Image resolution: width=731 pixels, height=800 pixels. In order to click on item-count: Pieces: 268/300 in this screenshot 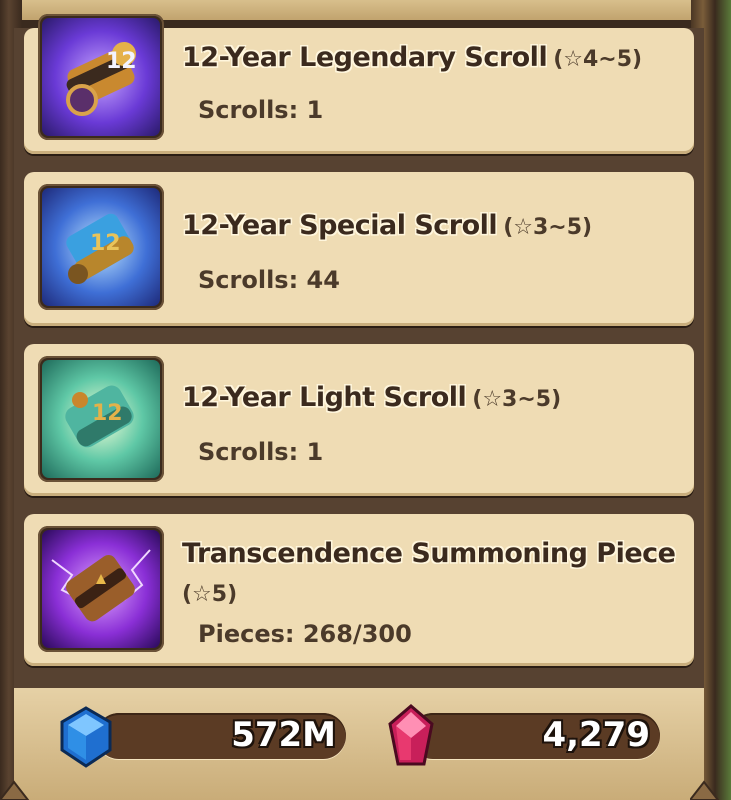, I will do `click(305, 634)`.